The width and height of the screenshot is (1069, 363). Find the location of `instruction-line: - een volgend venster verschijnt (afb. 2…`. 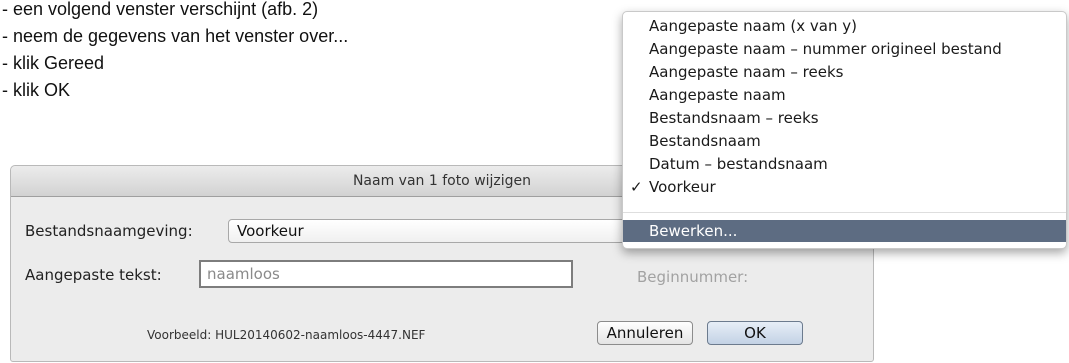

instruction-line: - een volgend venster verschijnt (afb. 2… is located at coordinates (160, 9).